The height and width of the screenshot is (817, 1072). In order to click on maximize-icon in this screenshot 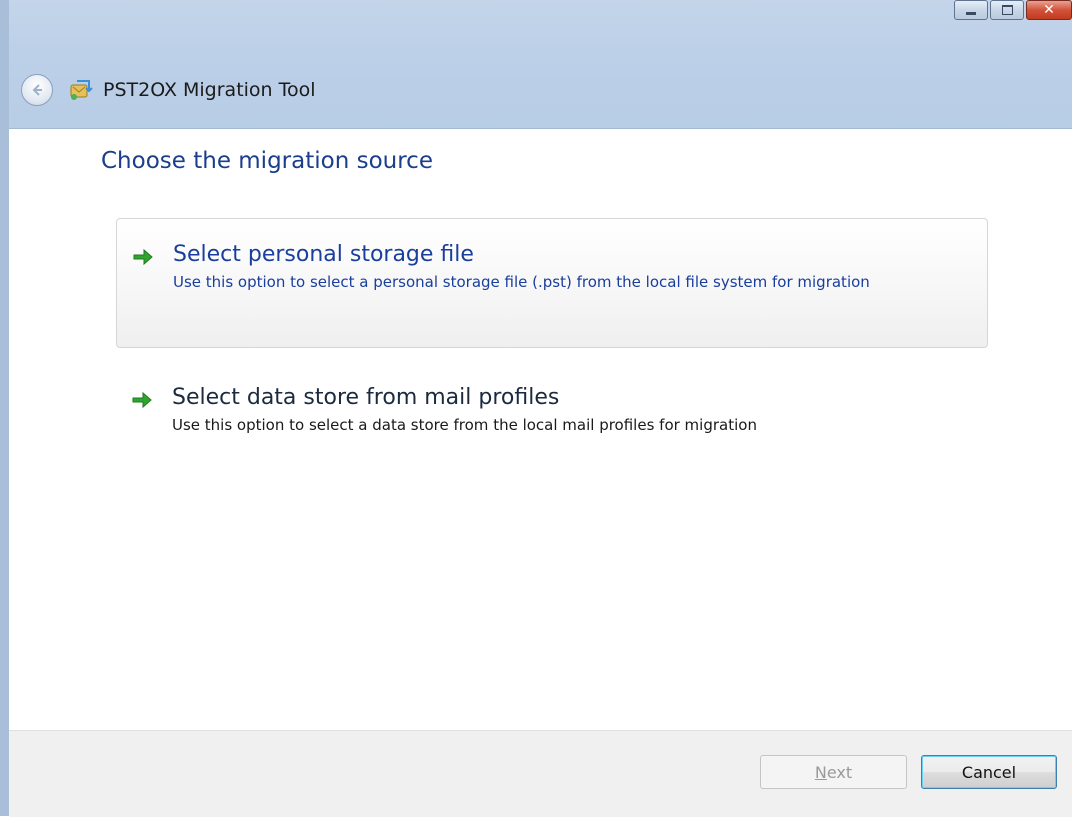, I will do `click(1007, 10)`.